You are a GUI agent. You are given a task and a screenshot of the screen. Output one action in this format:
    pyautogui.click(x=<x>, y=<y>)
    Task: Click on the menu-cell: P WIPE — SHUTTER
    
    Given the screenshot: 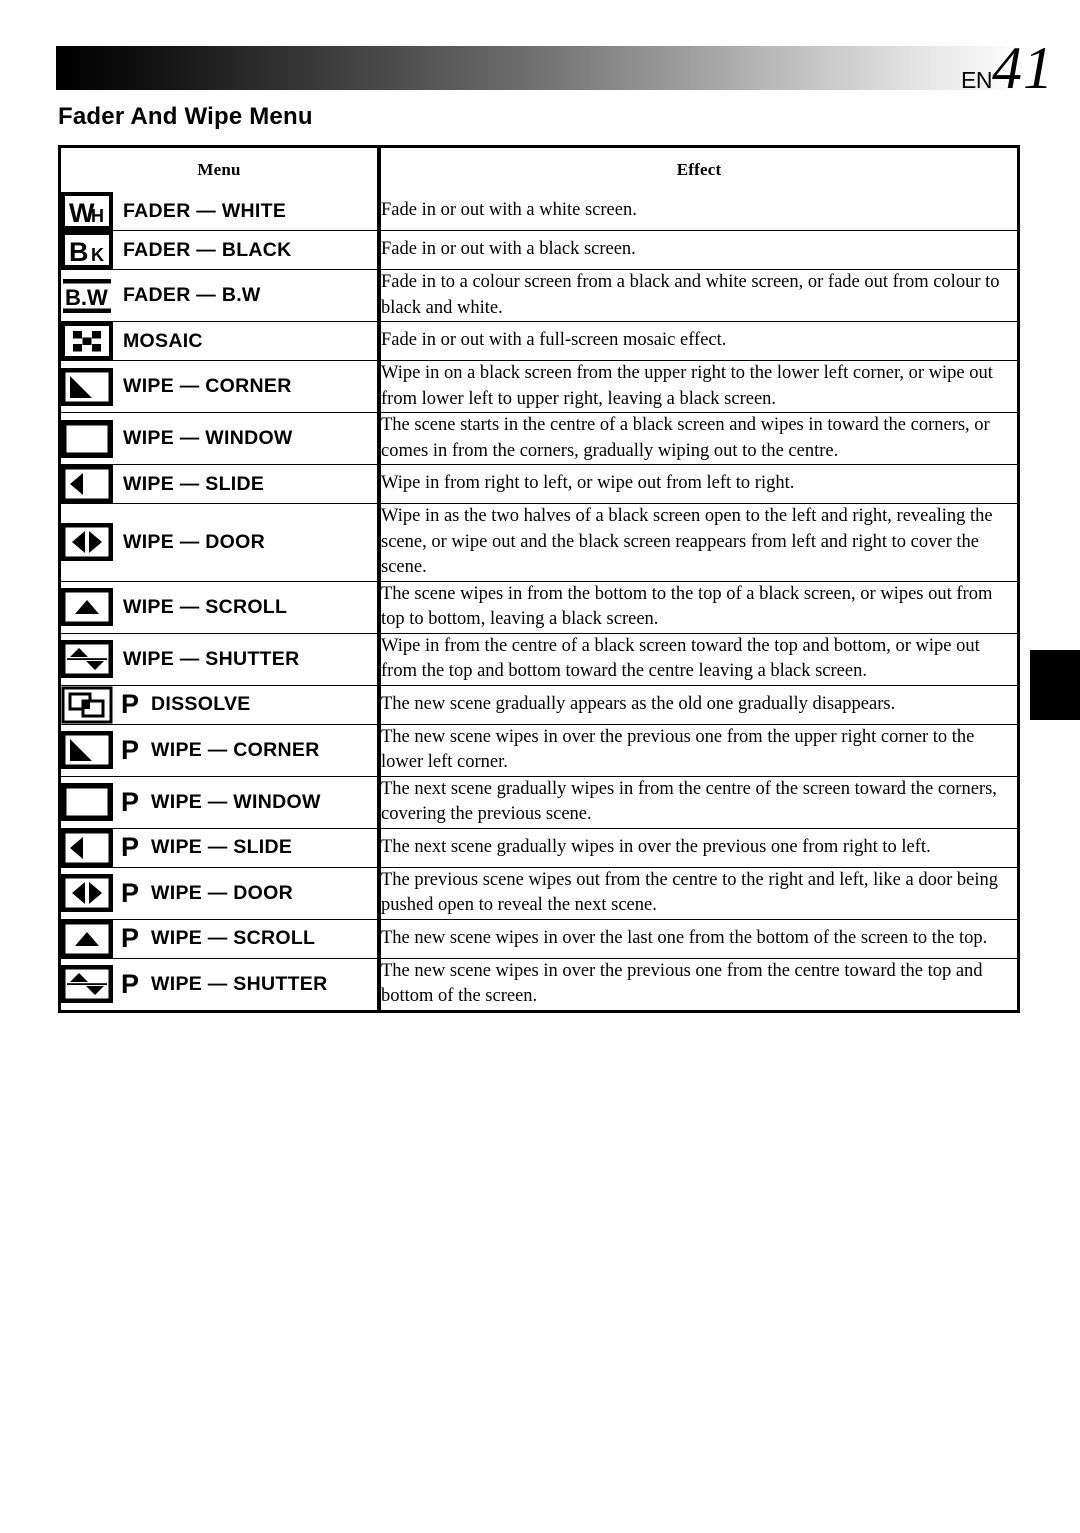 What is the action you would take?
    pyautogui.click(x=221, y=984)
    